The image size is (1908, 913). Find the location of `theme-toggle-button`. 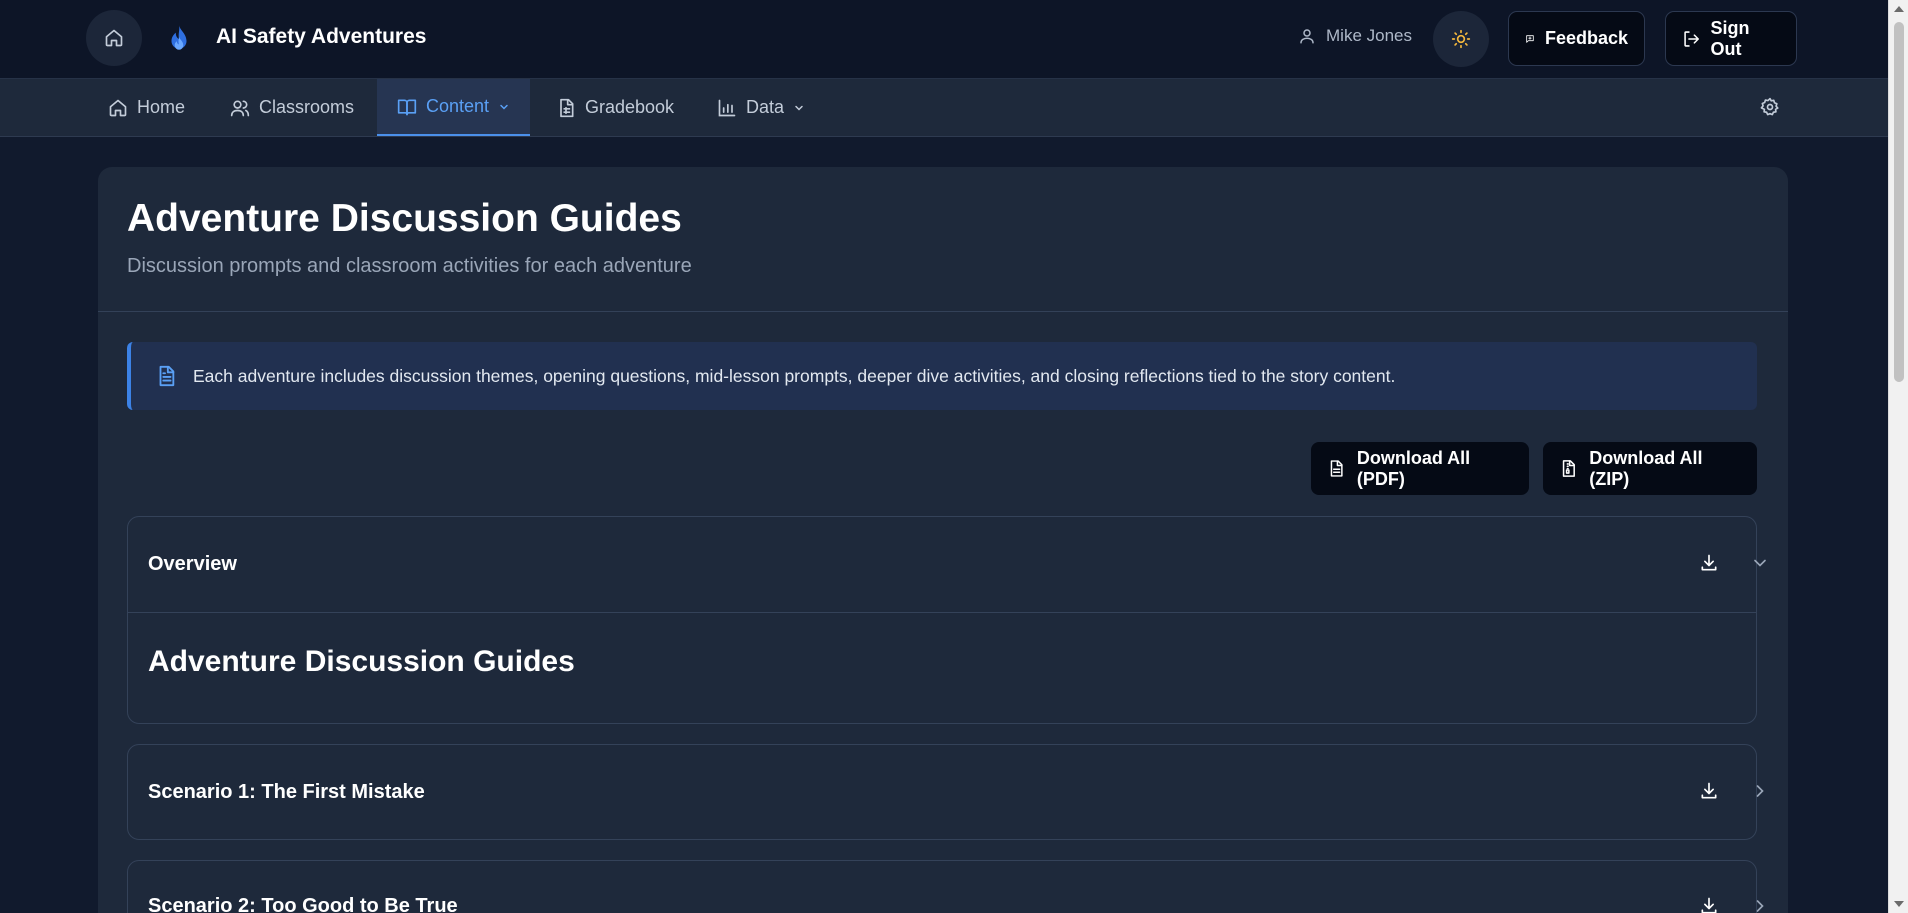

theme-toggle-button is located at coordinates (1461, 39).